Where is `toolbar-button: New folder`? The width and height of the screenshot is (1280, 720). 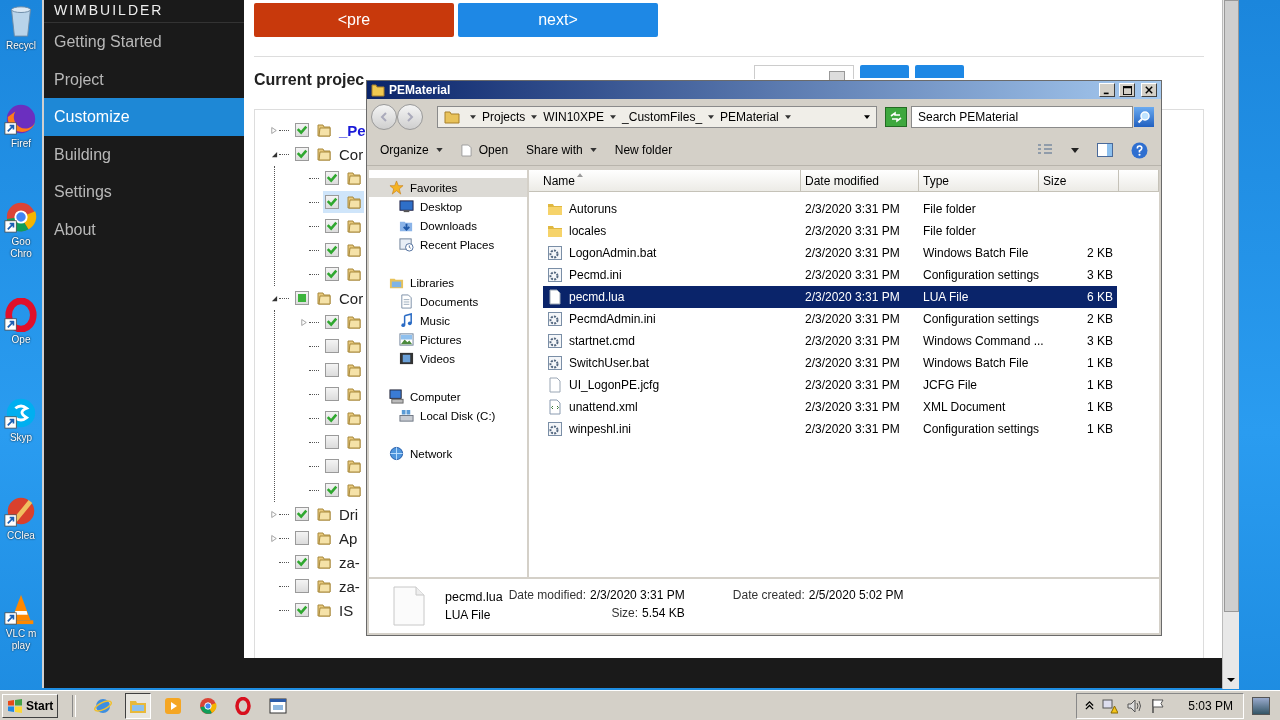 toolbar-button: New folder is located at coordinates (643, 150).